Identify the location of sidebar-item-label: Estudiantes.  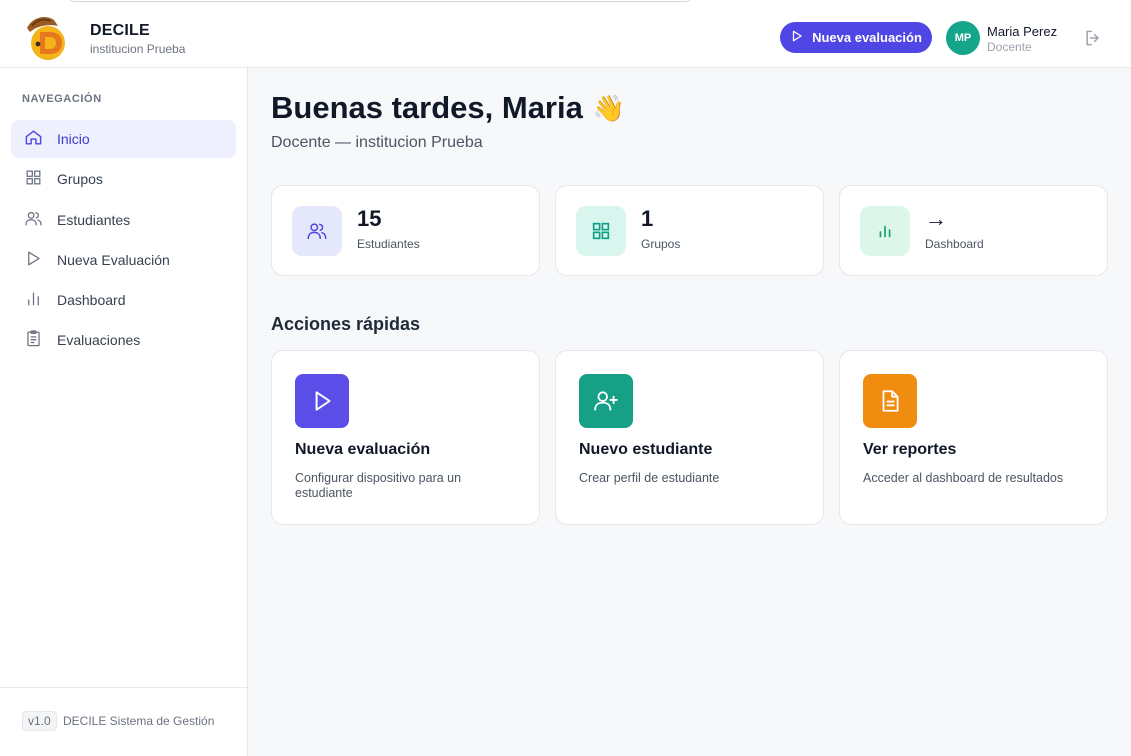
(94, 219).